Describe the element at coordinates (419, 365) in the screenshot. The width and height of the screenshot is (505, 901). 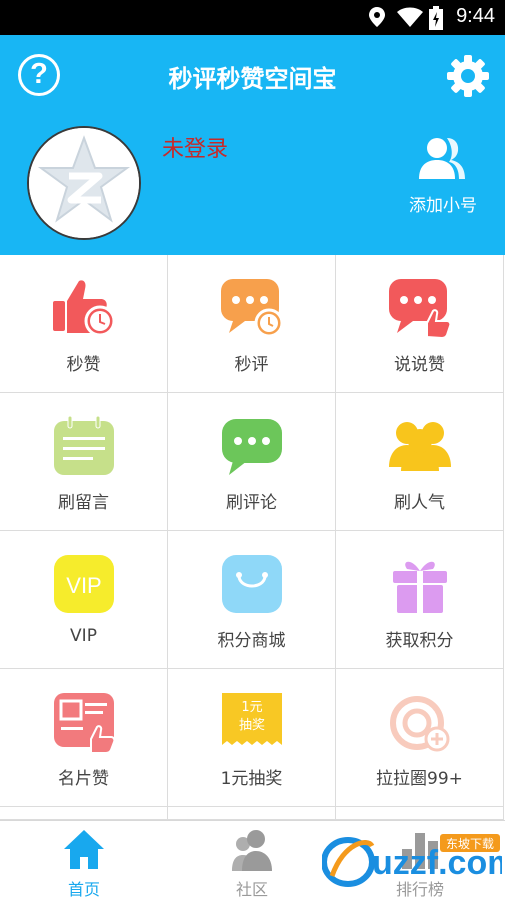
I see `grid-item-label: 说说赞` at that location.